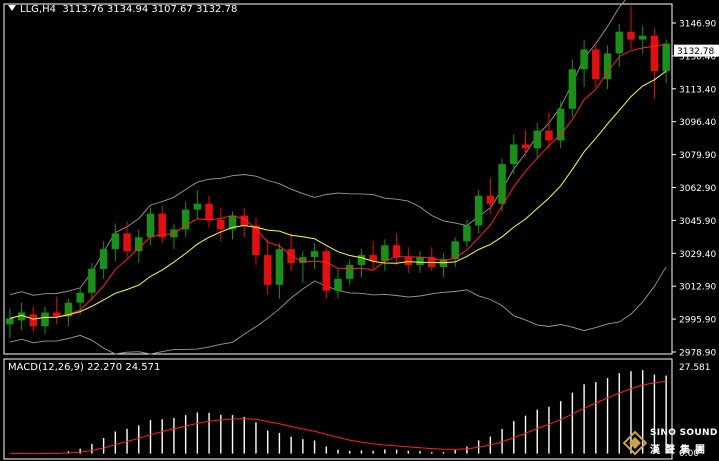 This screenshot has height=461, width=719. What do you see at coordinates (697, 25) in the screenshot?
I see `price-tick-label: 3146.90` at bounding box center [697, 25].